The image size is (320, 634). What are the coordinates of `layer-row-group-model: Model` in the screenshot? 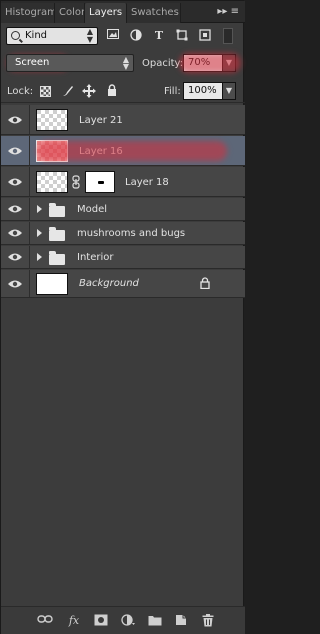 It's located at (123, 209).